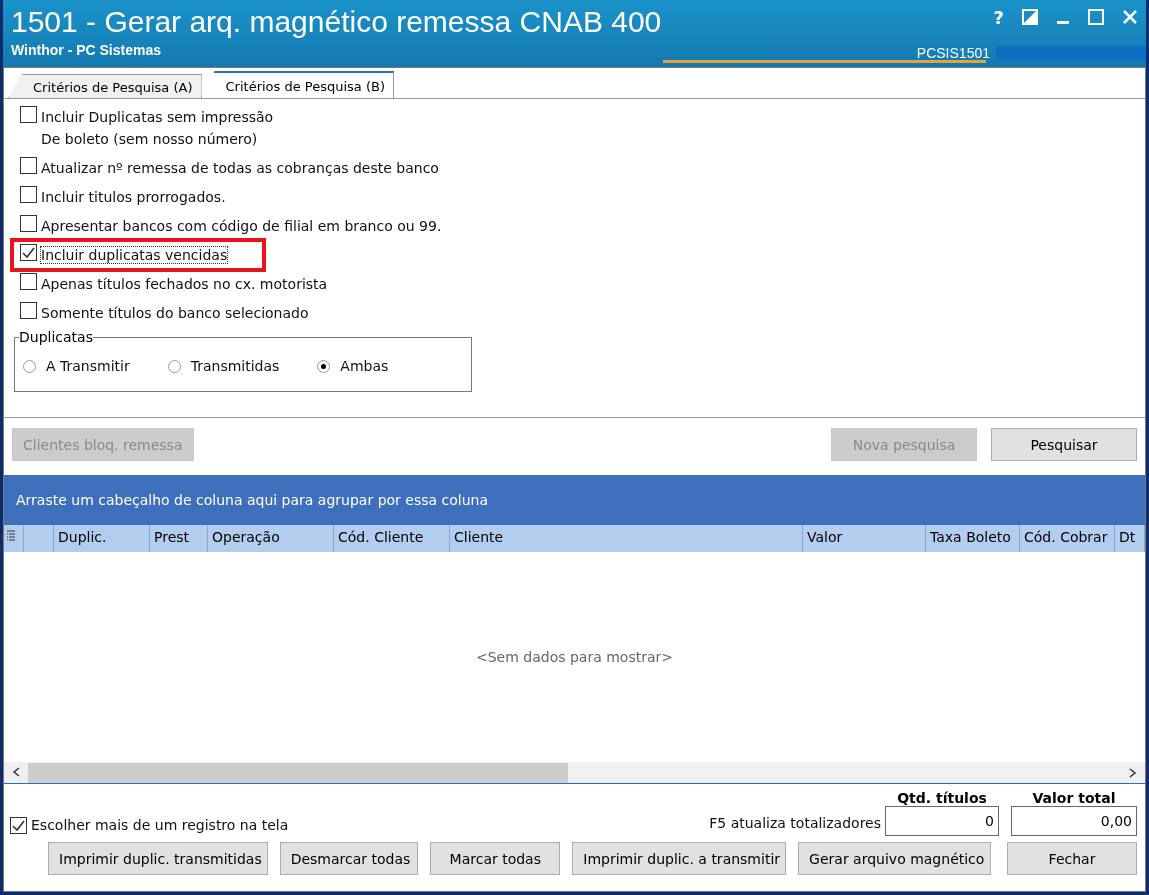 The height and width of the screenshot is (895, 1149). Describe the element at coordinates (252, 500) in the screenshot. I see `group-hint: Arraste um cabeçalho de coluna aqui para agrupar por essa coluna` at that location.